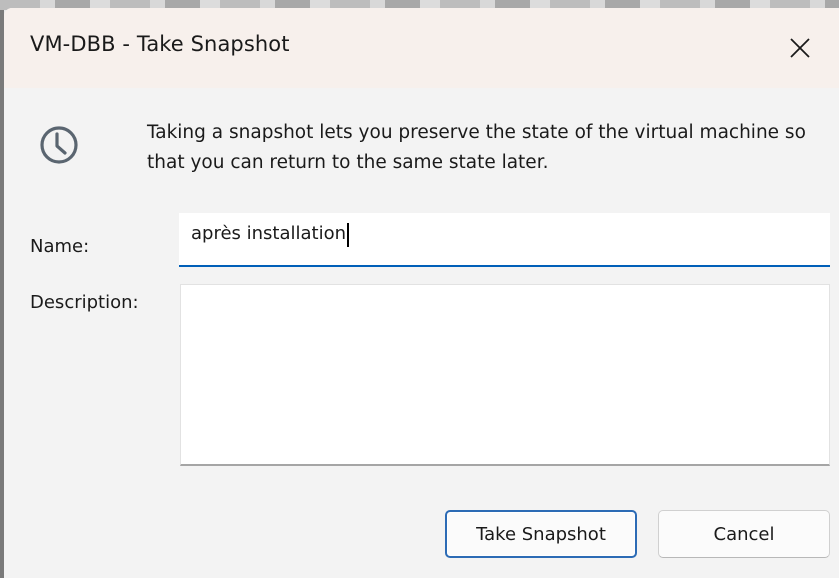 Image resolution: width=839 pixels, height=578 pixels. Describe the element at coordinates (59, 145) in the screenshot. I see `clock-icon` at that location.